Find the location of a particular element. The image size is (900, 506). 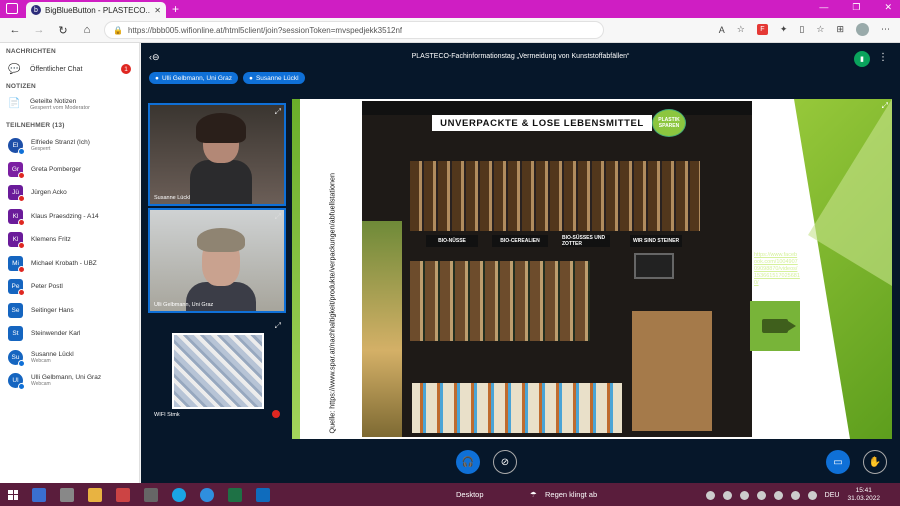

user-avatar: Kl is located at coordinates (16, 241).